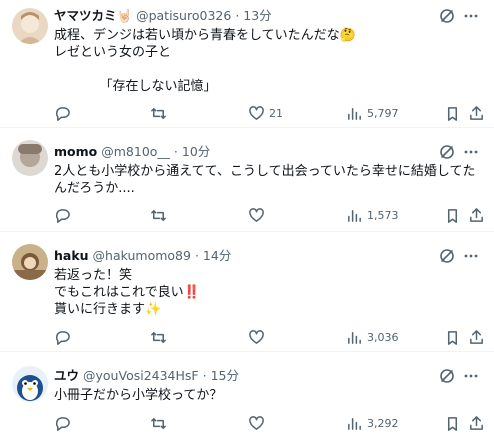 The image size is (494, 443). I want to click on display-name: ヤマツカミ🤘🏻, so click(93, 15).